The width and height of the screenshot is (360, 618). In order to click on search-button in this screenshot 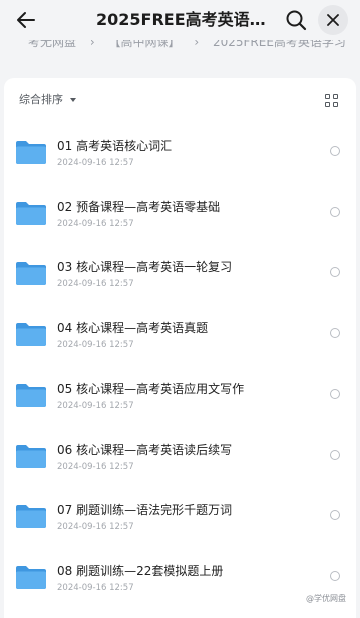, I will do `click(297, 21)`.